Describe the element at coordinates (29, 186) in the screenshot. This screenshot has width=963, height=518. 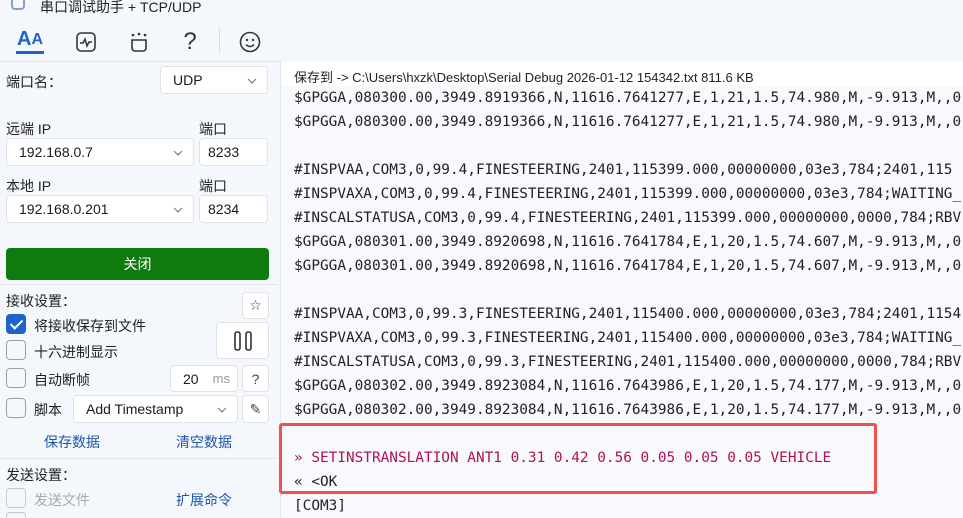
I see `local-ip-label: 本地 IP` at that location.